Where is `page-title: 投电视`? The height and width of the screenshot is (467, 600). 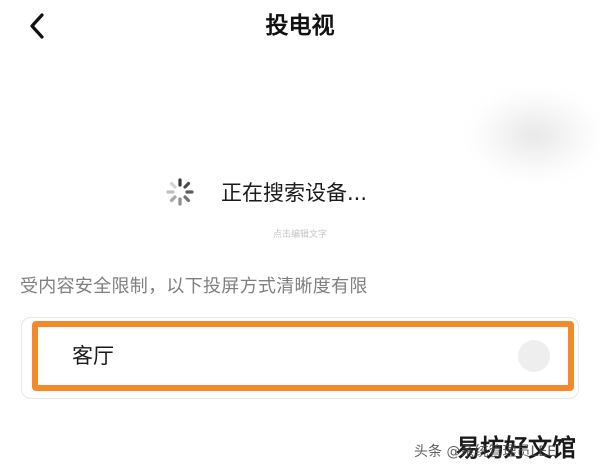
page-title: 投电视 is located at coordinates (300, 26).